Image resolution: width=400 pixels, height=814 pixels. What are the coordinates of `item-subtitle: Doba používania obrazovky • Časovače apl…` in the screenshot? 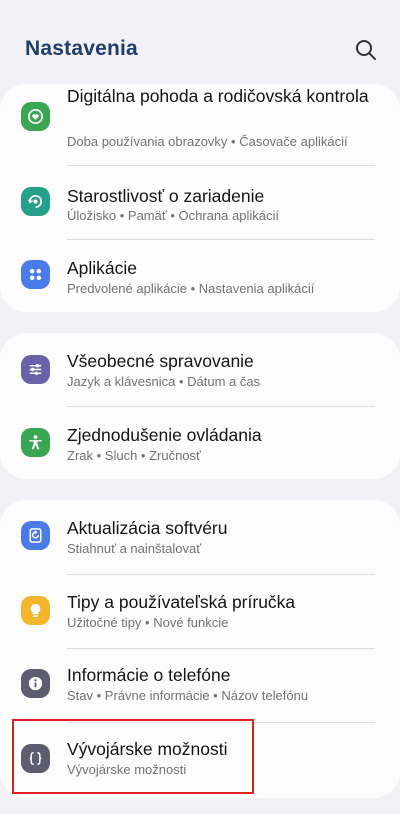 It's located at (207, 141).